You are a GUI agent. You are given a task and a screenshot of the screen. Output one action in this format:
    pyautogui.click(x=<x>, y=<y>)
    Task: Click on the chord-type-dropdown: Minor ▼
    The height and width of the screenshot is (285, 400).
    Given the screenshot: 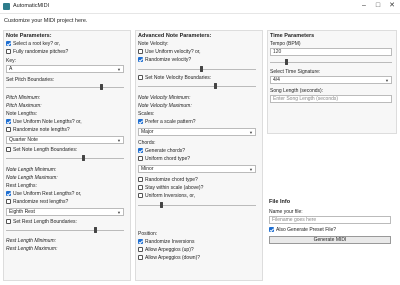 What is the action you would take?
    pyautogui.click(x=197, y=169)
    